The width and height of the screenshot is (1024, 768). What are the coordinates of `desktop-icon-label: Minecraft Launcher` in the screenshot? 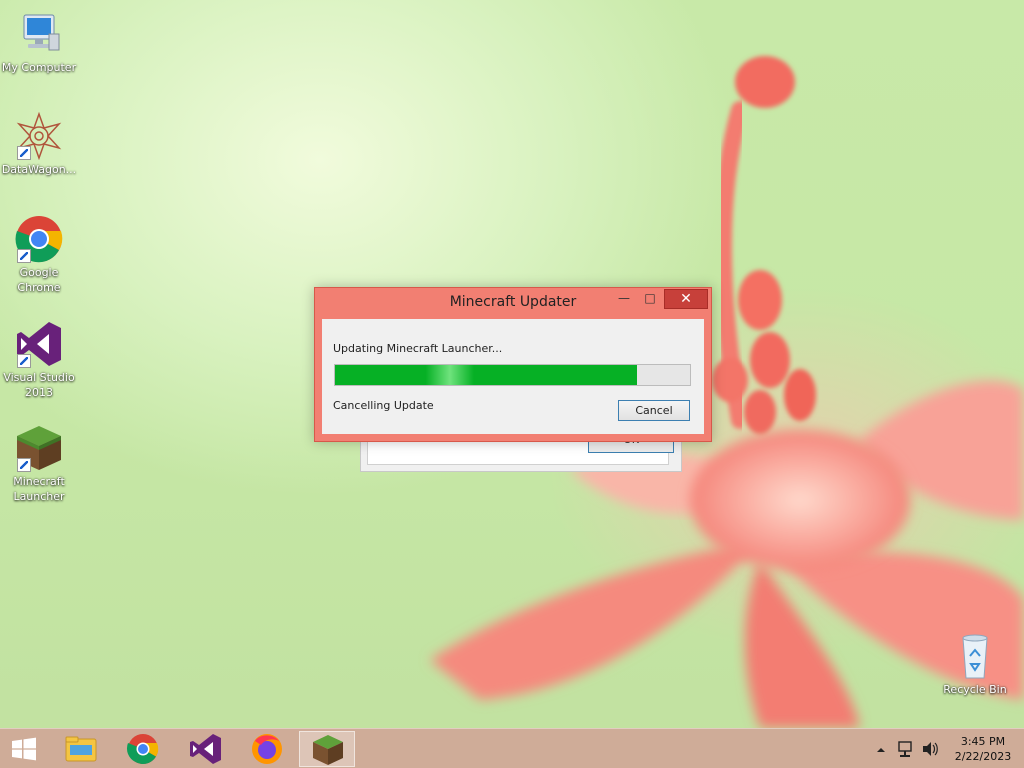 It's located at (39, 489).